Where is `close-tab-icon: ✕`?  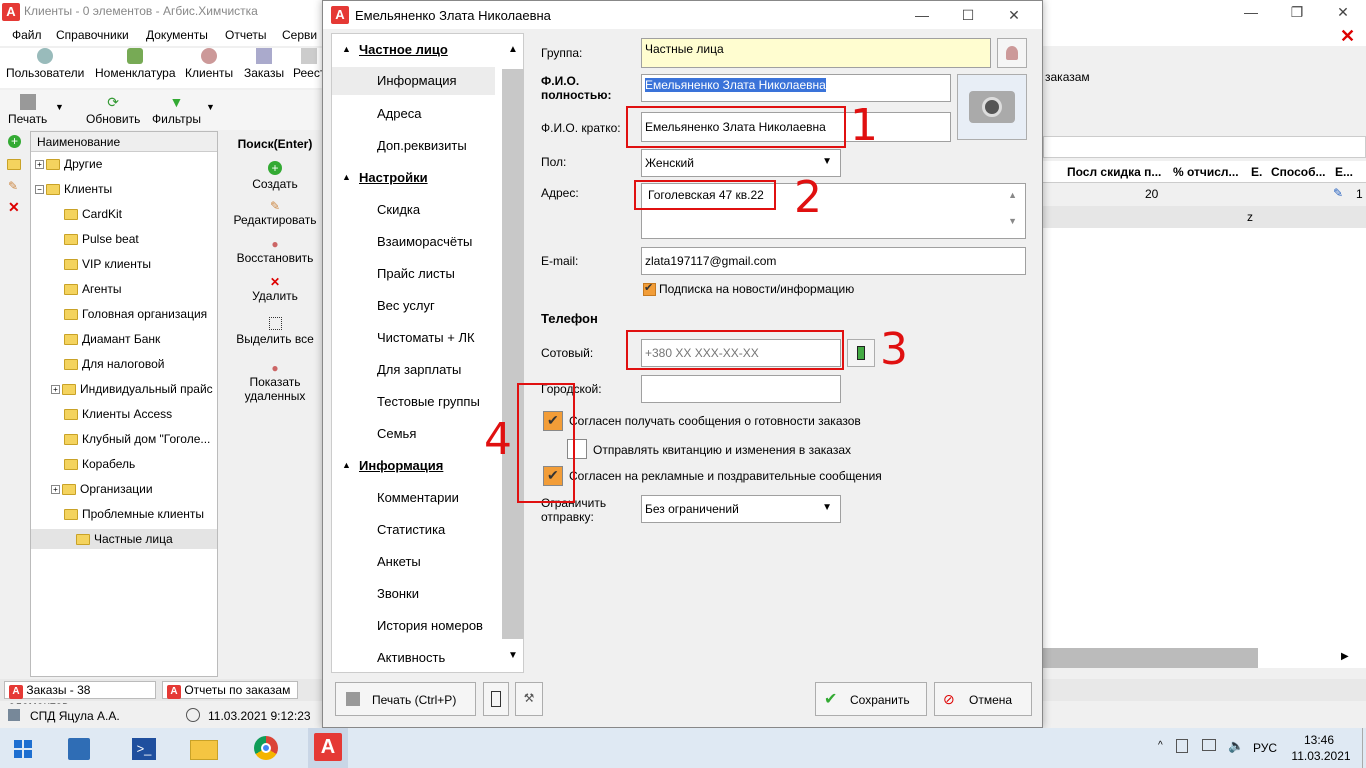 close-tab-icon: ✕ is located at coordinates (1347, 36).